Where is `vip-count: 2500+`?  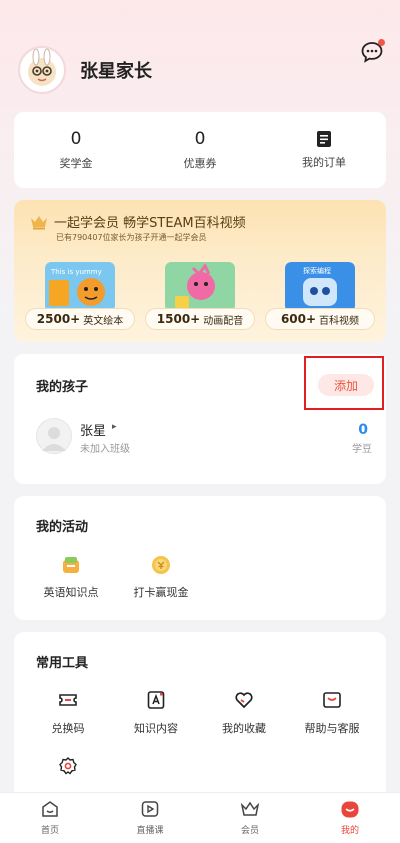
vip-count: 2500+ is located at coordinates (58, 319).